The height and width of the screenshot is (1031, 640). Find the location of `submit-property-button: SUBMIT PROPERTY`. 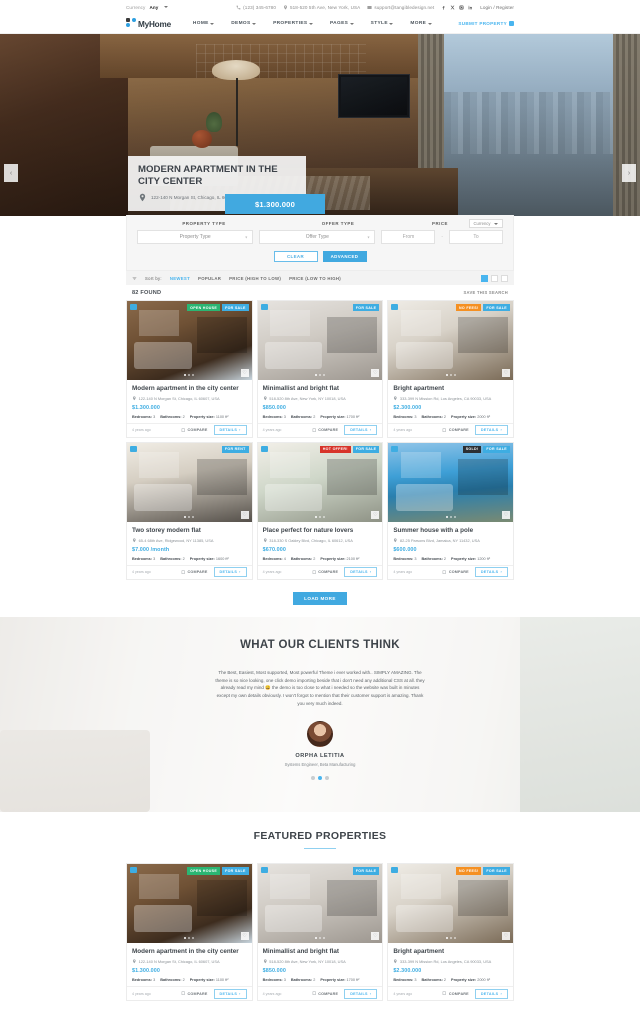

submit-property-button: SUBMIT PROPERTY is located at coordinates (486, 23).